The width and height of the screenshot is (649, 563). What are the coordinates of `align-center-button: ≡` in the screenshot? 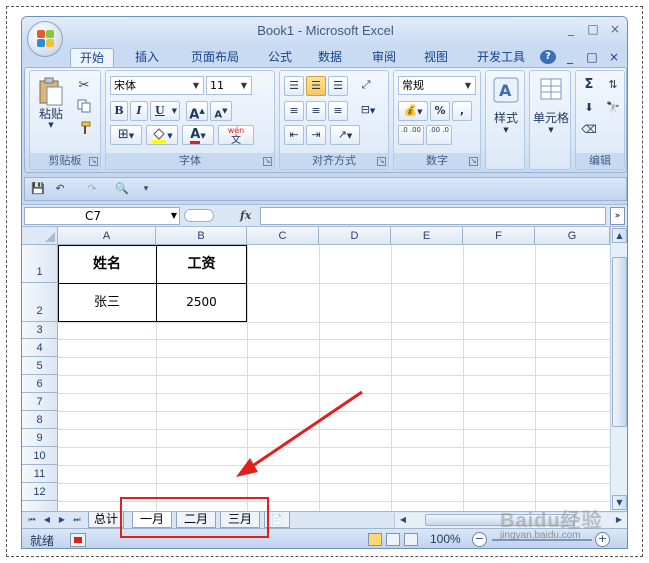 It's located at (316, 111).